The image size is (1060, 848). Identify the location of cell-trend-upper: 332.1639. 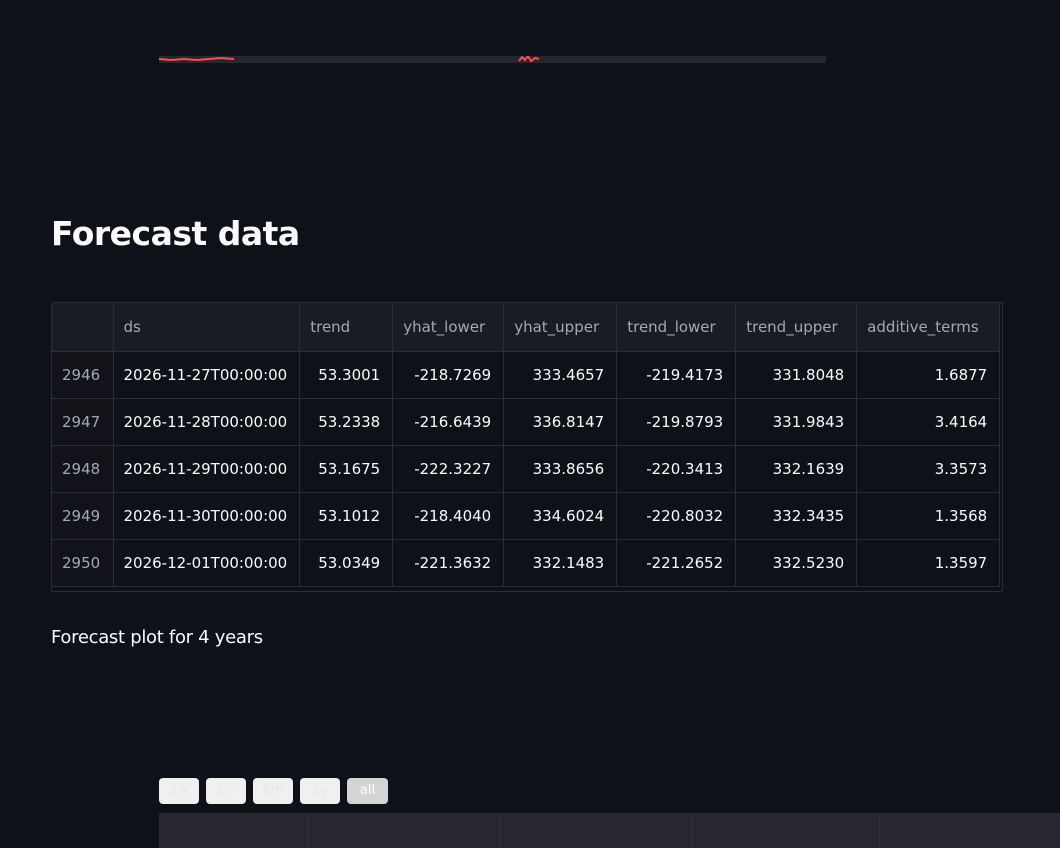
(796, 469).